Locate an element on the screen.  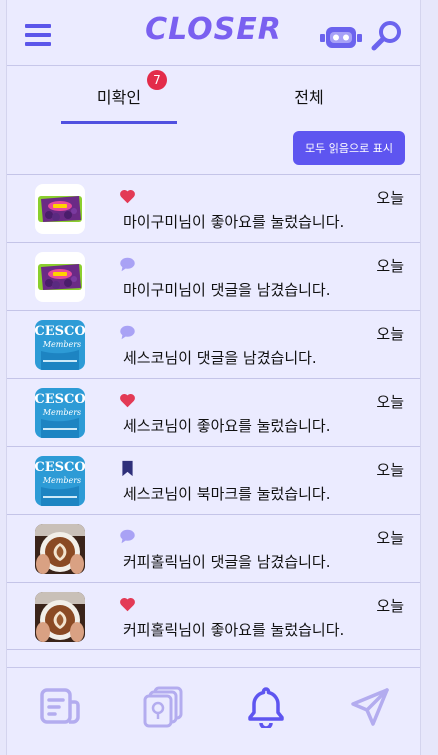
tab-bar: 미확인 7 전체 is located at coordinates (213, 95).